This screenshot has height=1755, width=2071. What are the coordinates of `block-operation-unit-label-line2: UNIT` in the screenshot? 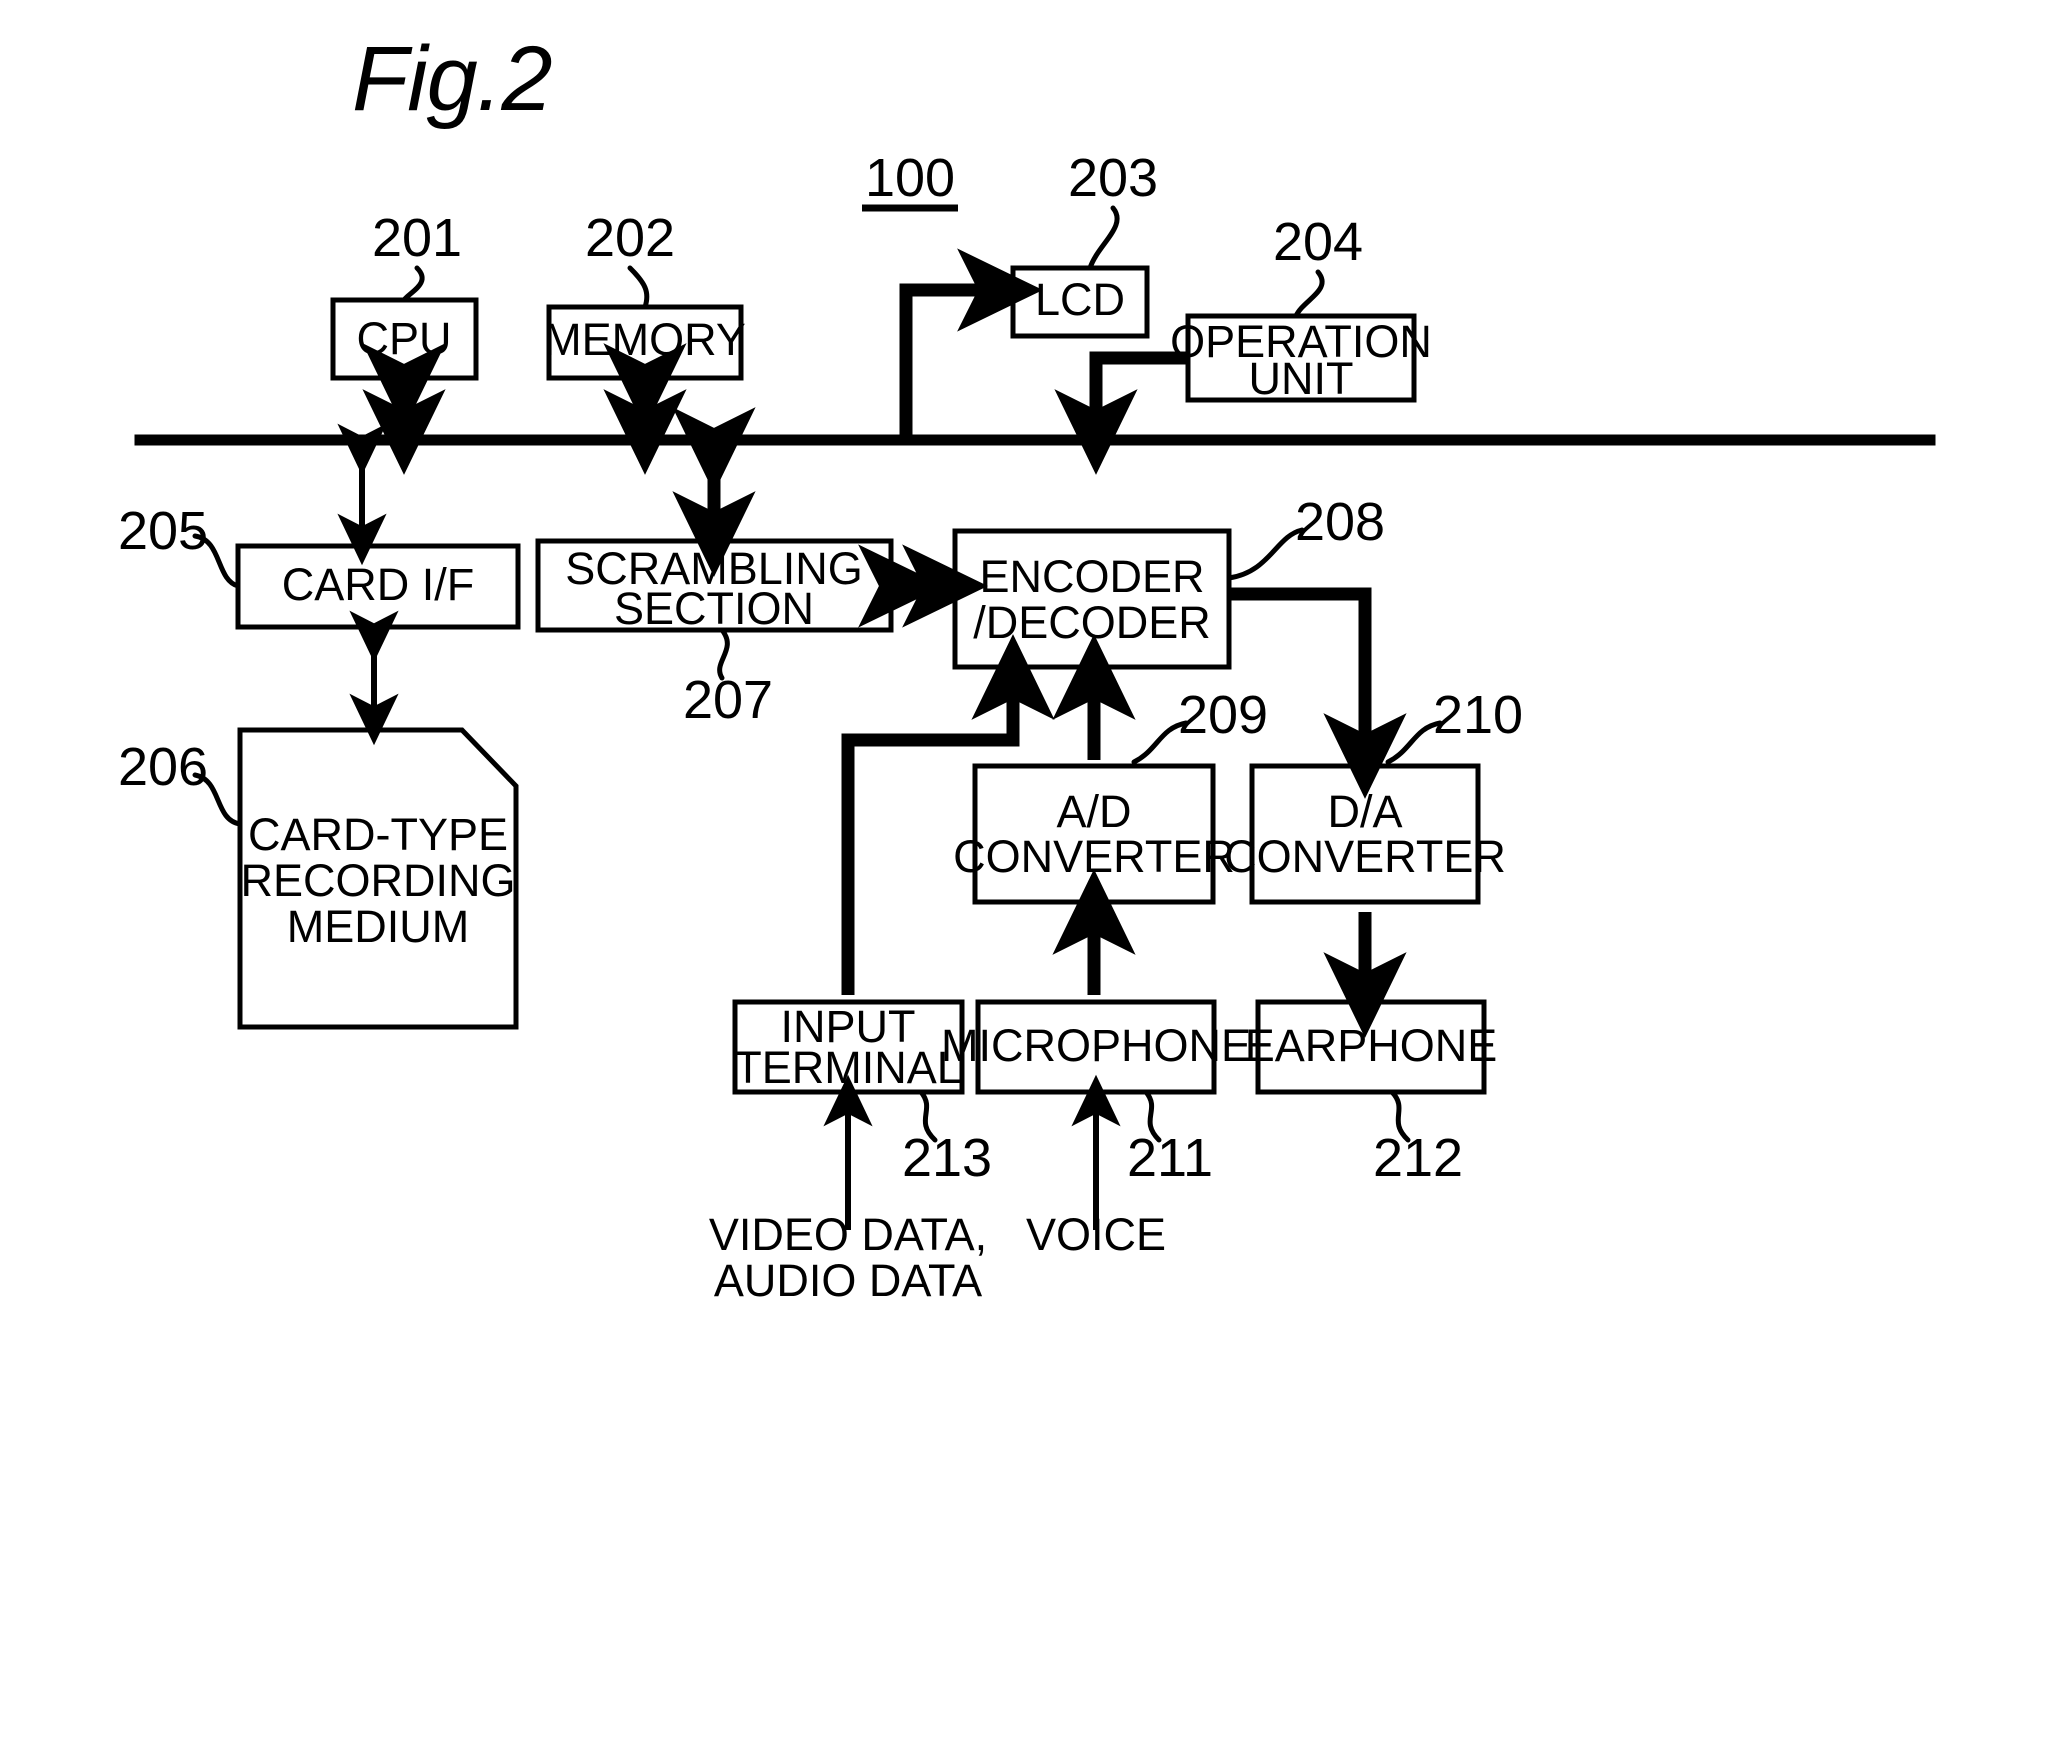 It's located at (1301, 378).